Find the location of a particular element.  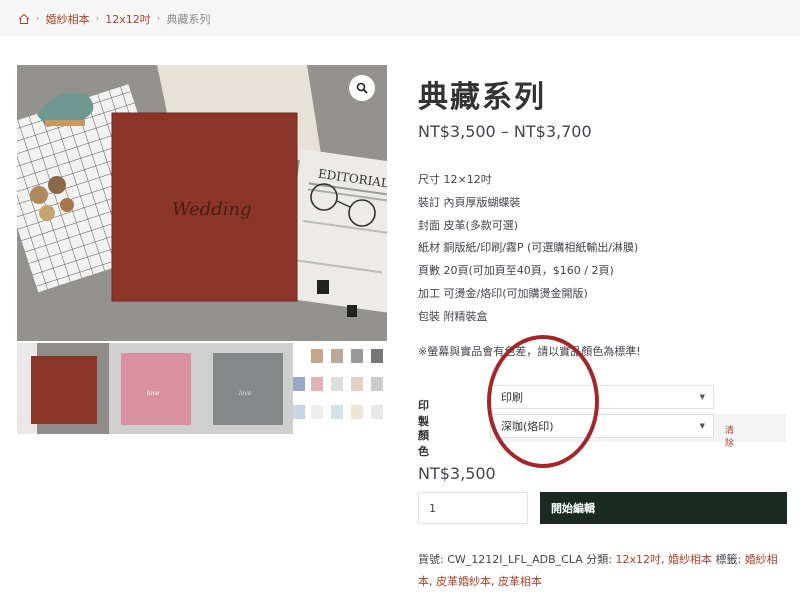

search-icon is located at coordinates (362, 88).